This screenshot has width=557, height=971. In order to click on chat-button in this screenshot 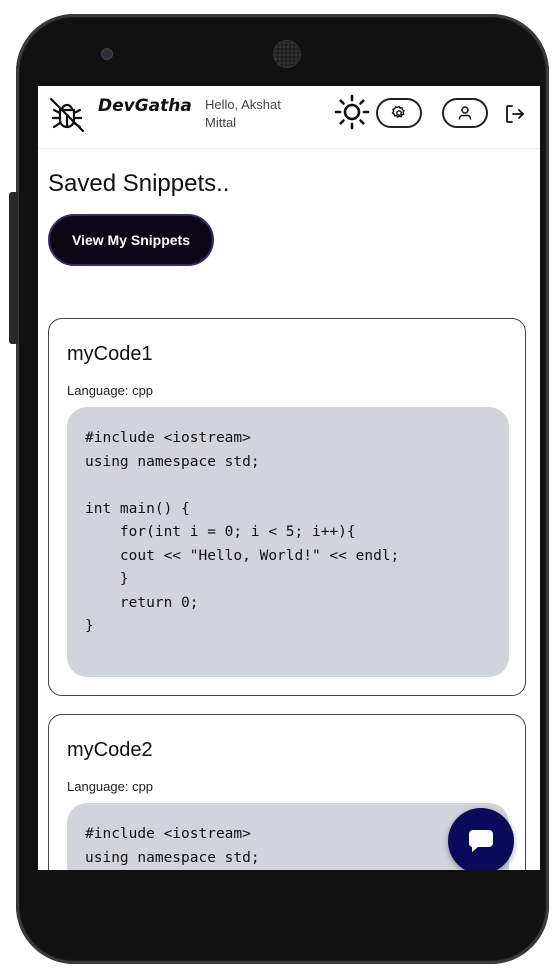, I will do `click(481, 839)`.